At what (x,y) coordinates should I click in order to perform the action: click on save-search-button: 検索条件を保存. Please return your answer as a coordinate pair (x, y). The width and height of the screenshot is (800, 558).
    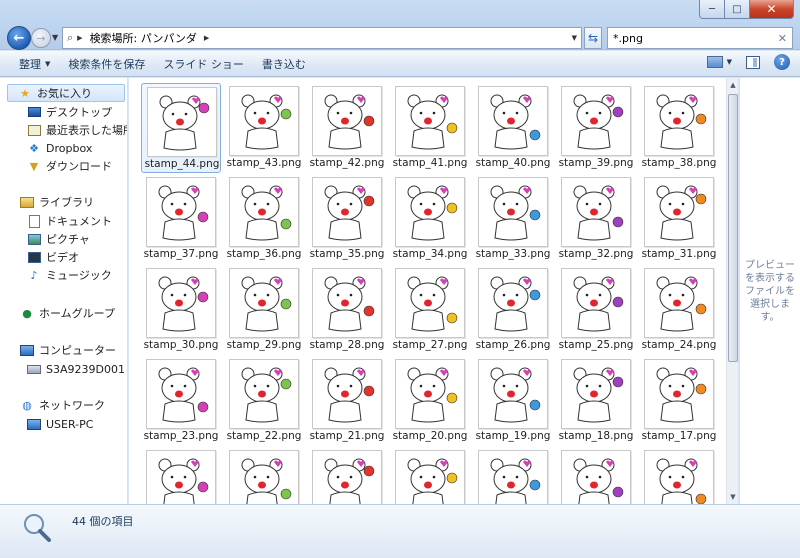
    Looking at the image, I should click on (106, 64).